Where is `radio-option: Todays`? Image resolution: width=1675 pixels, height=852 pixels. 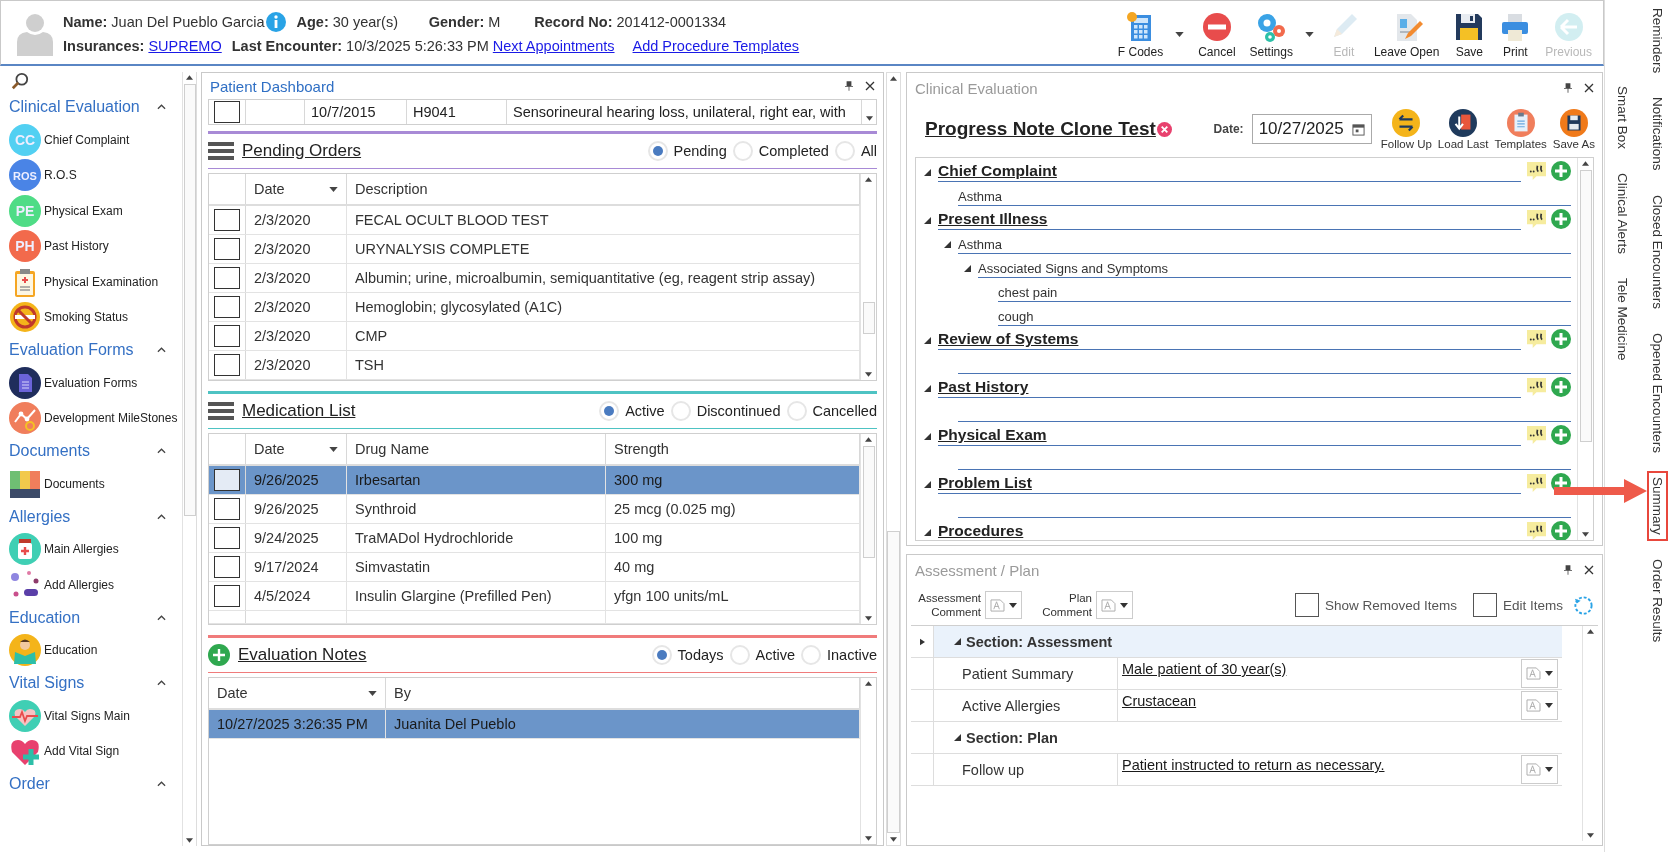
radio-option: Todays is located at coordinates (687, 655).